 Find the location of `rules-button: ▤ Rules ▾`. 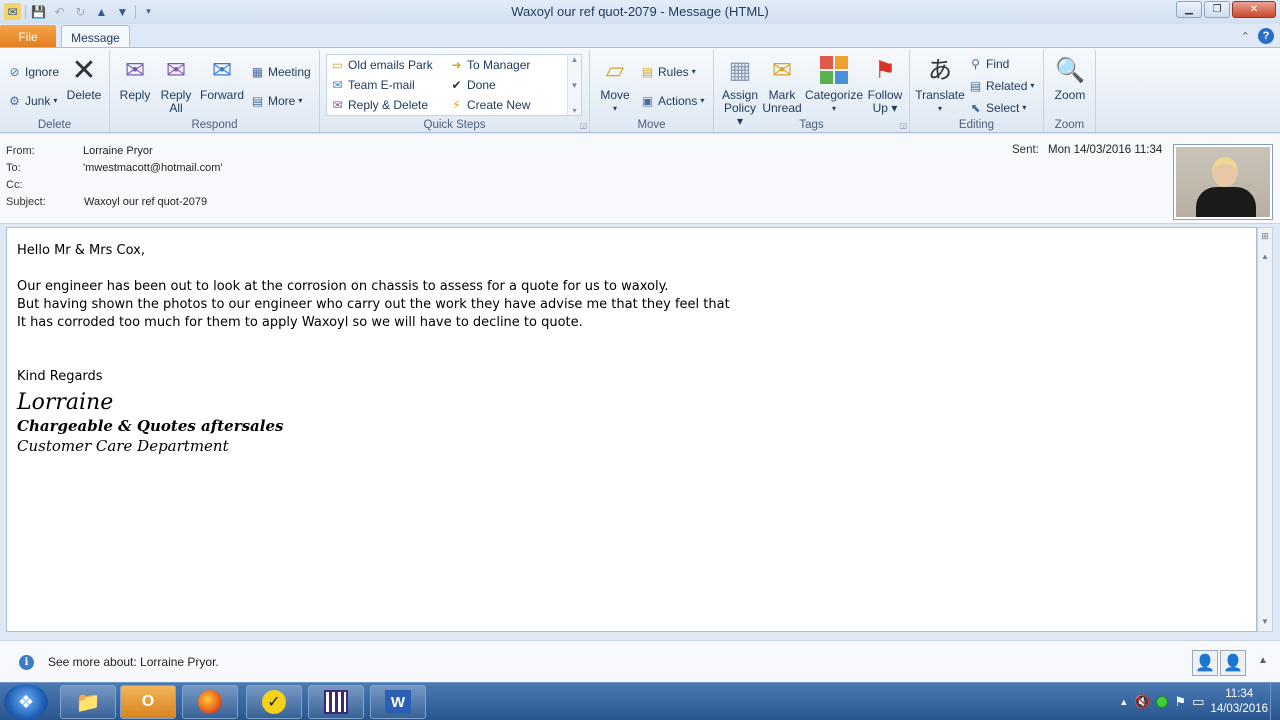

rules-button: ▤ Rules ▾ is located at coordinates (668, 71).